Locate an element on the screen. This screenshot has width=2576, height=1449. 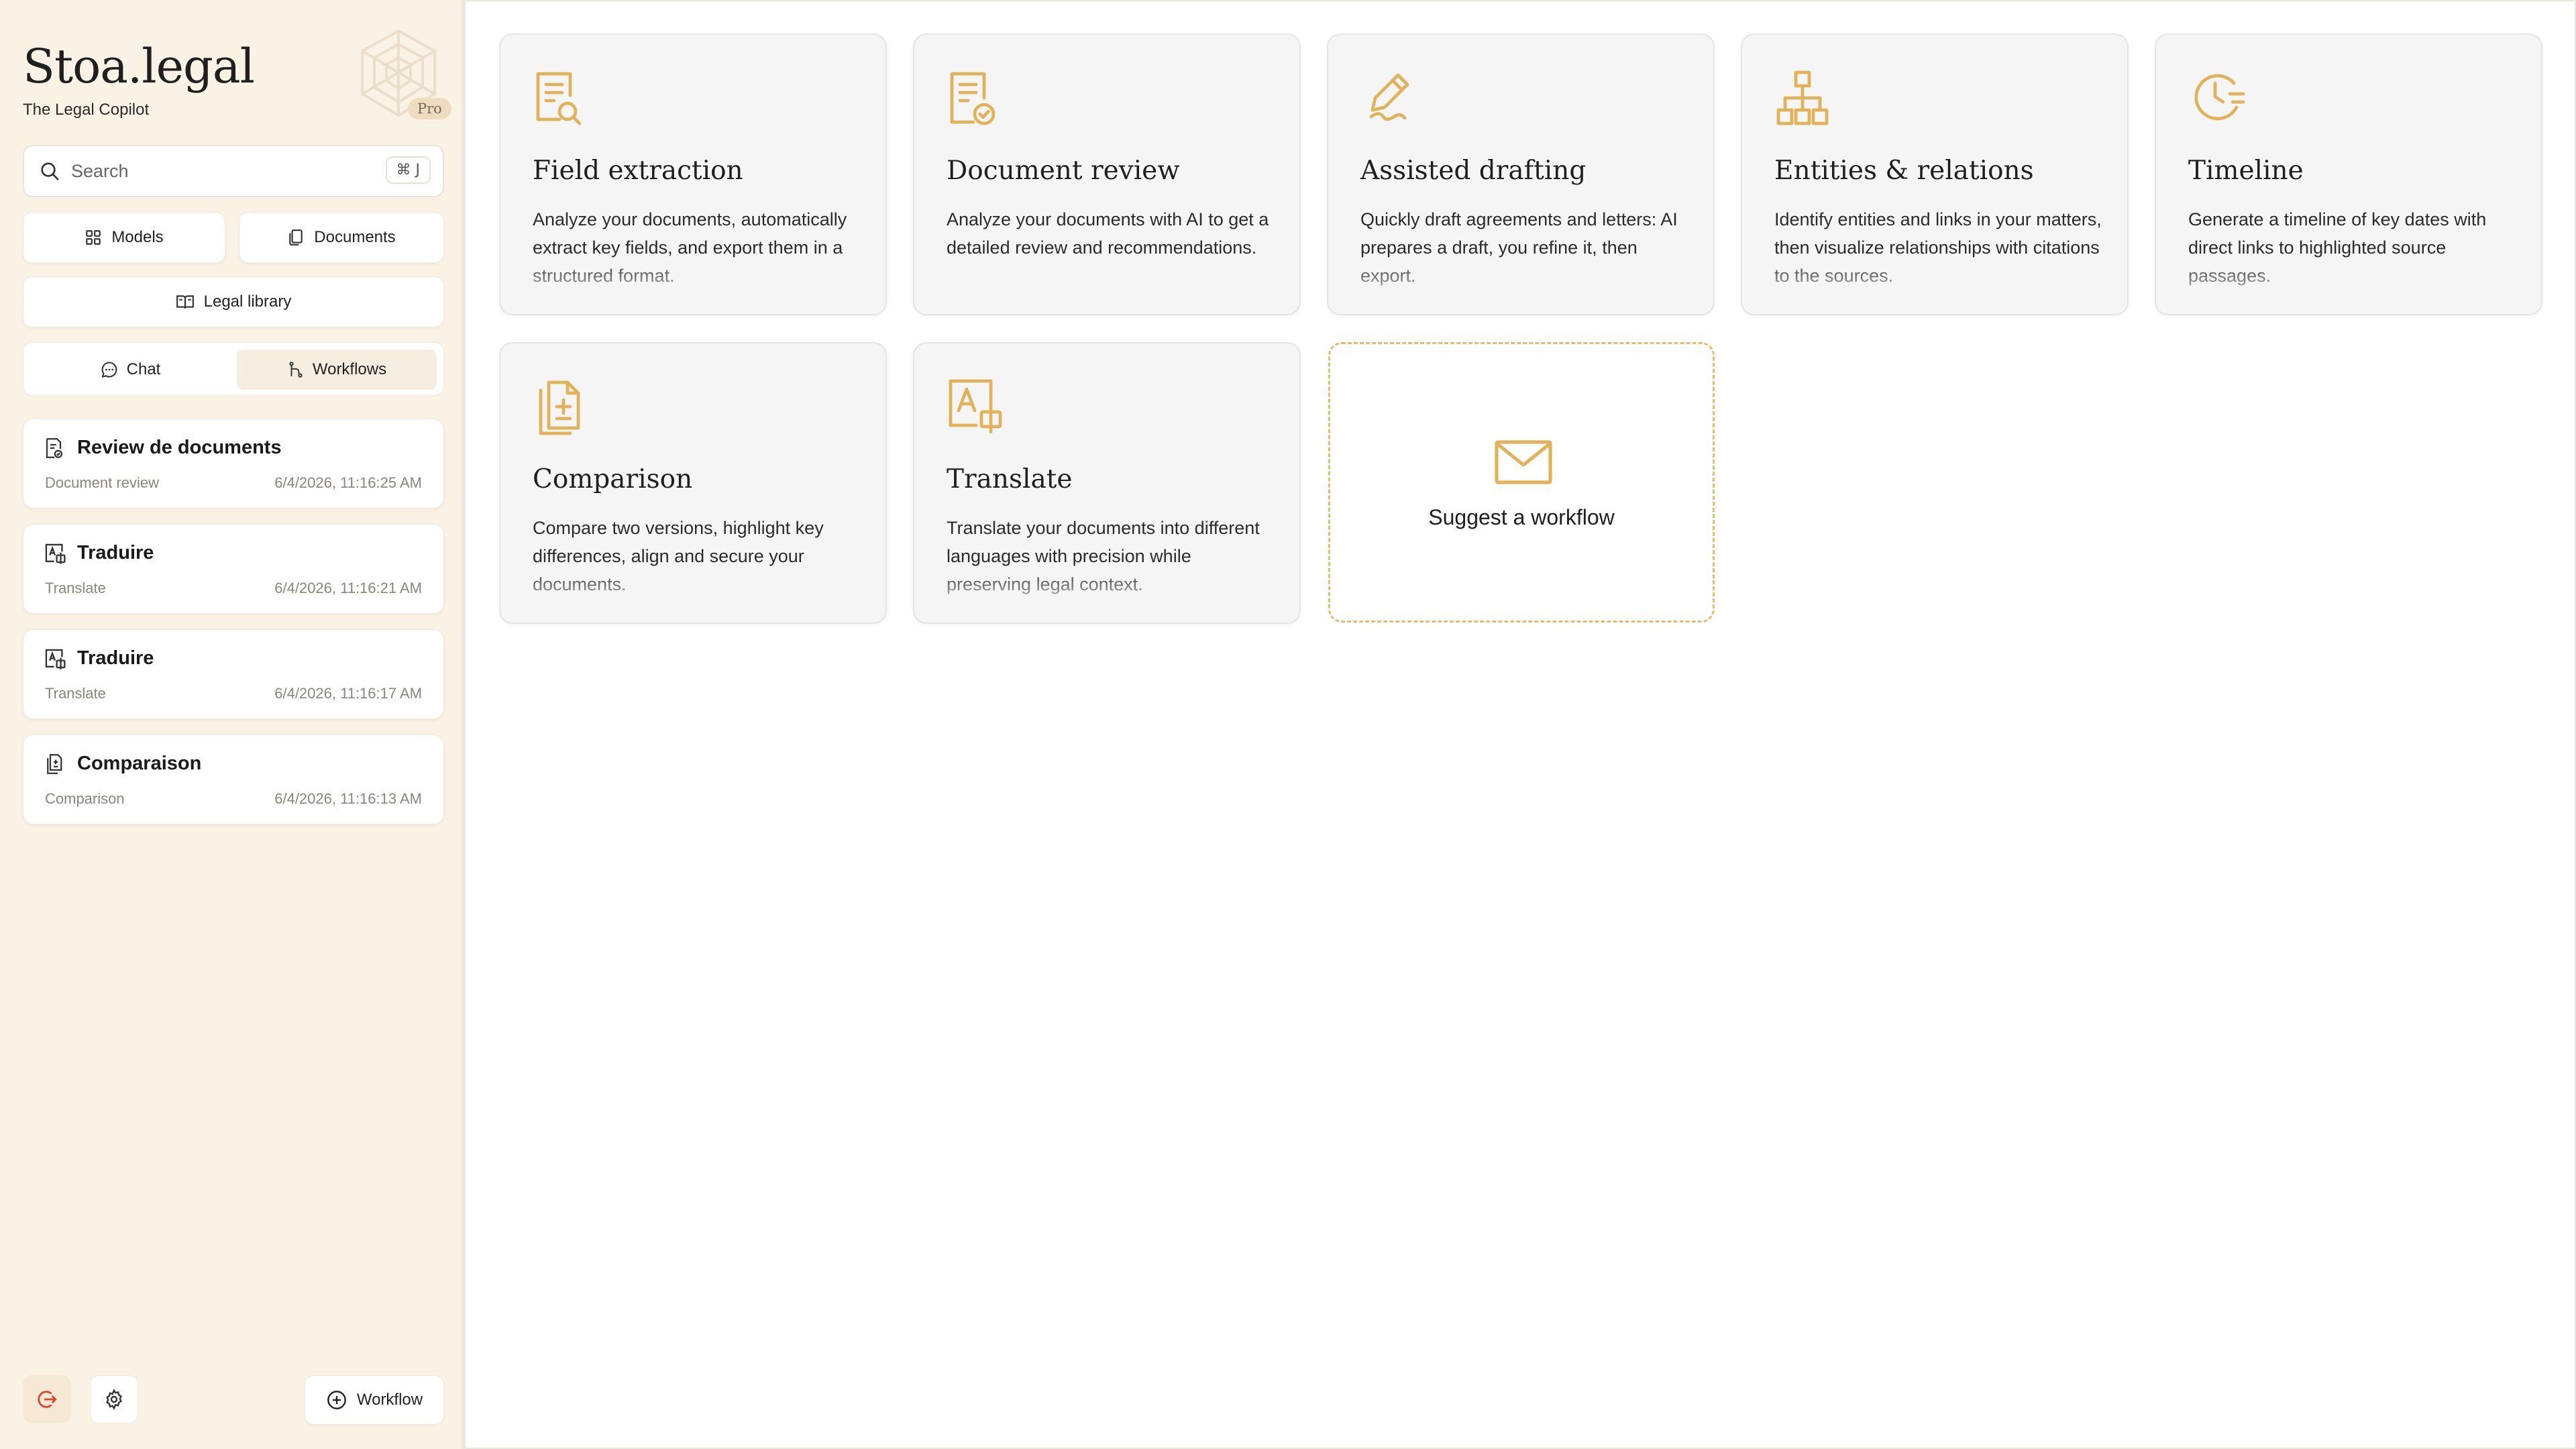
field-extraction-icon is located at coordinates (559, 98).